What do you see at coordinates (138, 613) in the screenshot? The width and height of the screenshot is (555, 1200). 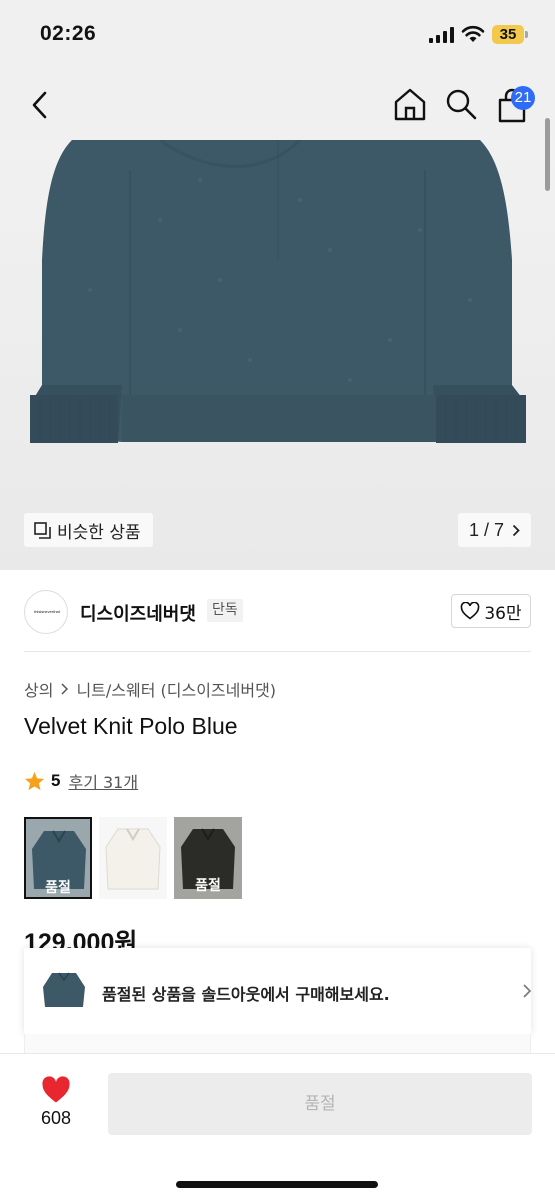 I see `brand-name: 디스이즈네버댓` at bounding box center [138, 613].